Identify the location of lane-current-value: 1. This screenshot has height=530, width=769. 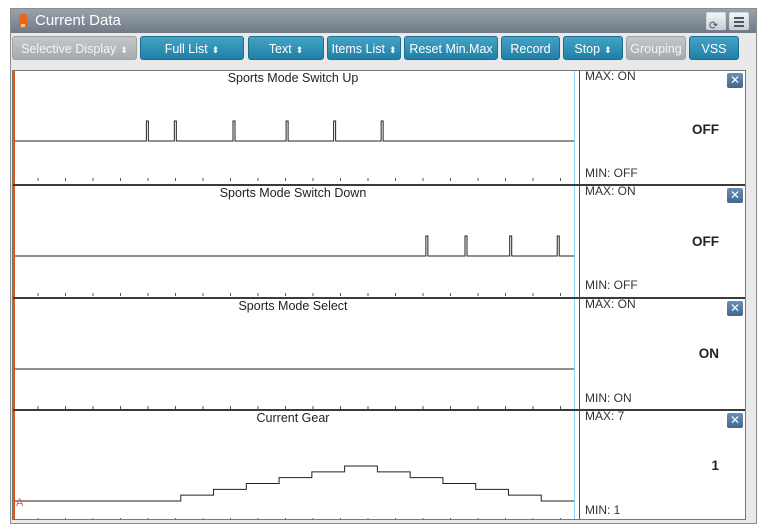
(715, 465).